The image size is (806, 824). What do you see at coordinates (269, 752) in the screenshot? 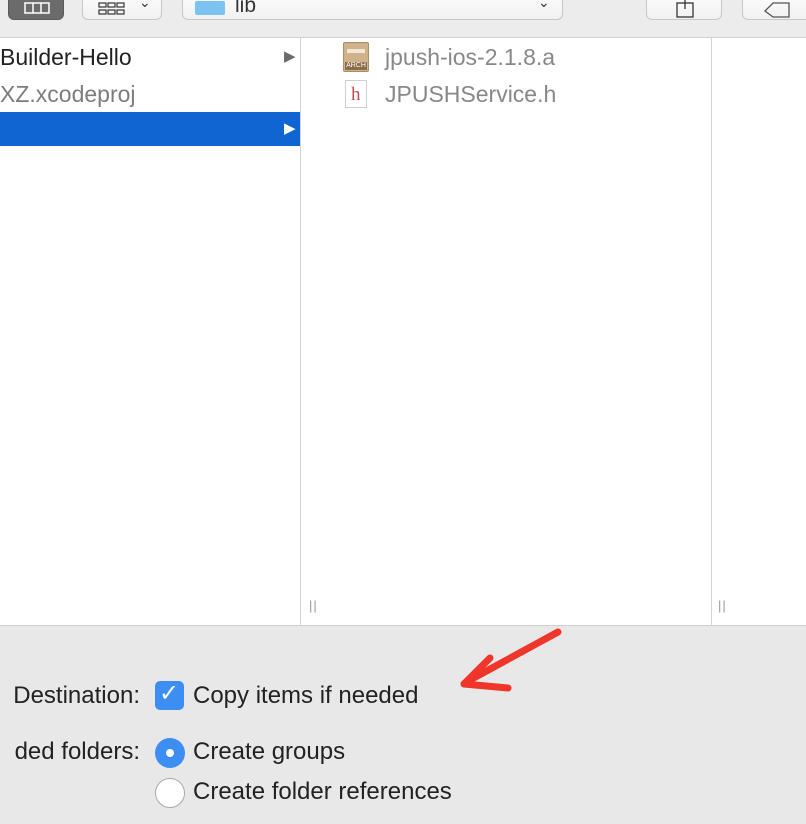
I see `create-groups-label: Create groups` at bounding box center [269, 752].